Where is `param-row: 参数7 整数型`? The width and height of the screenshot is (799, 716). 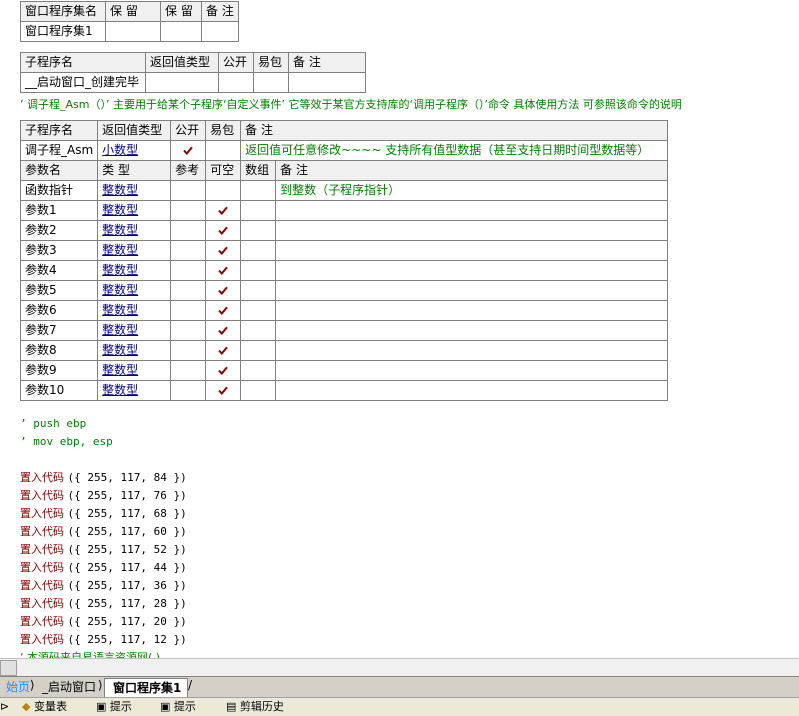 param-row: 参数7 整数型 is located at coordinates (343, 330).